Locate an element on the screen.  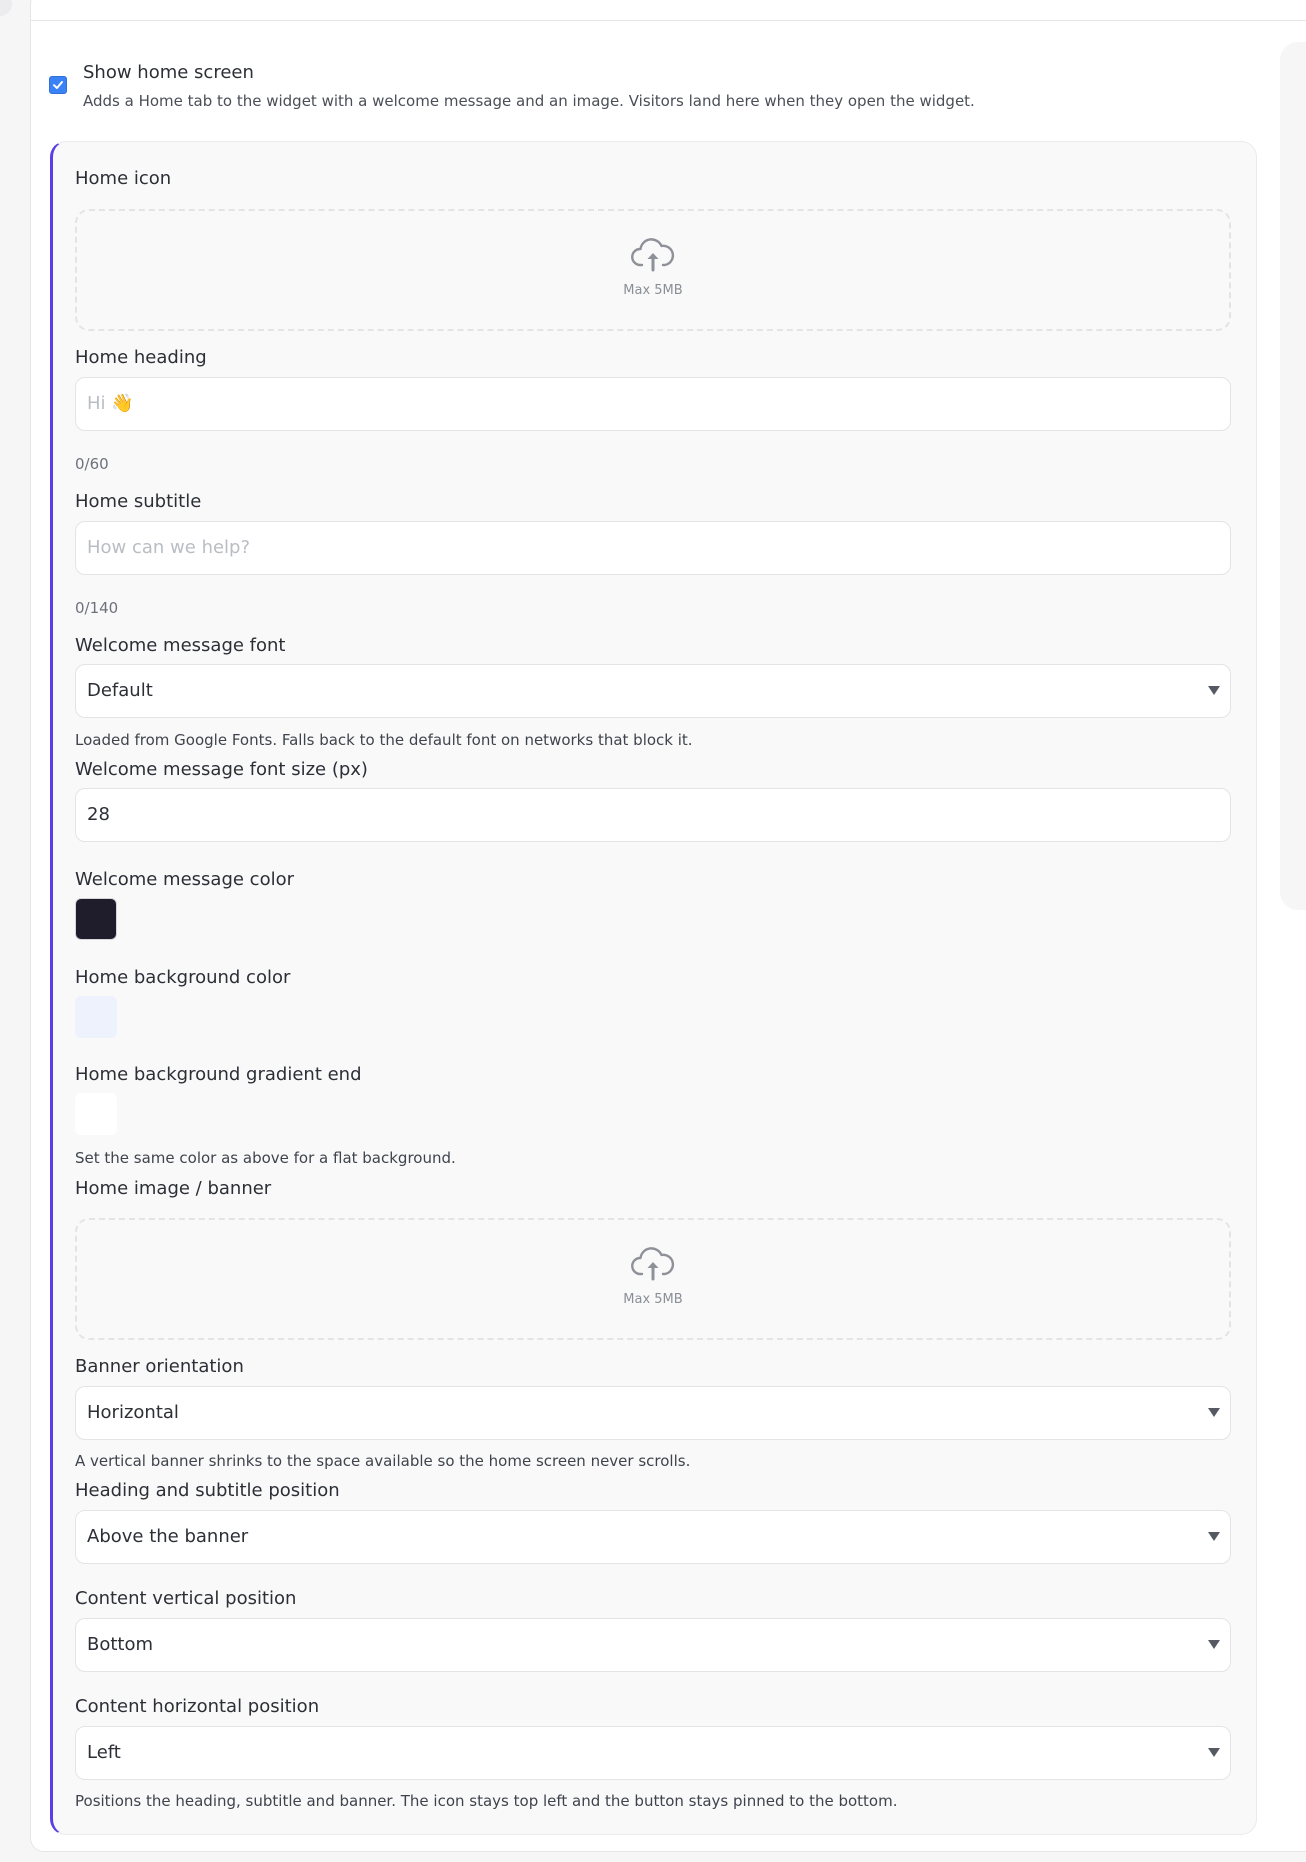
welcome-font-size-input: 28 is located at coordinates (653, 815).